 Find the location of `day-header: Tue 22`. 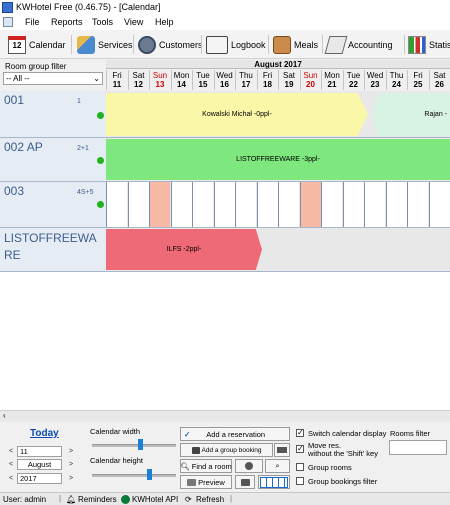

day-header: Tue 22 is located at coordinates (353, 80).